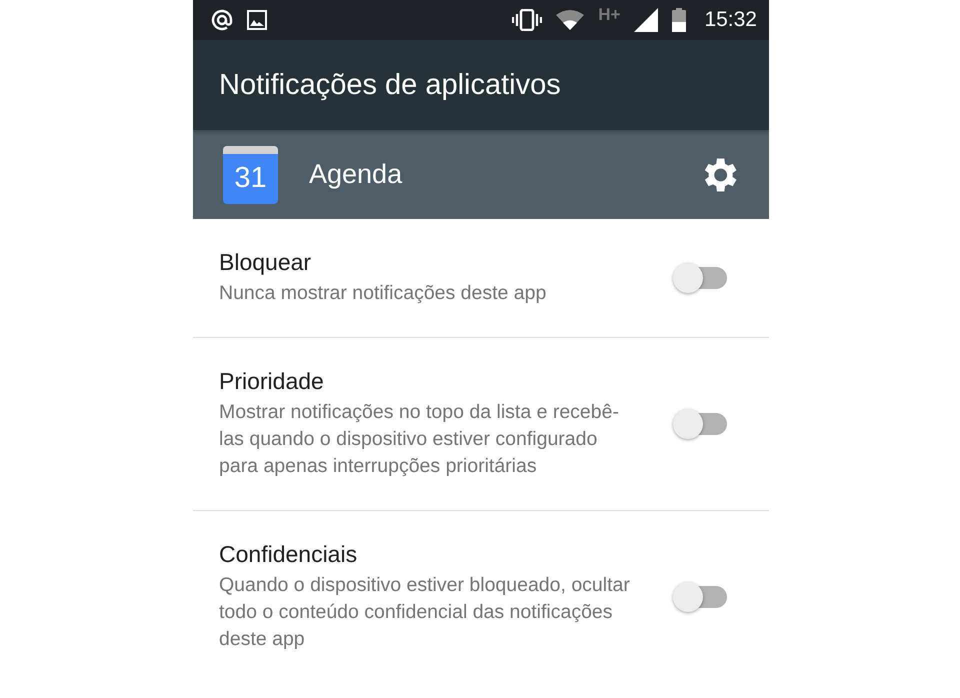  What do you see at coordinates (288, 554) in the screenshot?
I see `setting-title: Confidenciais` at bounding box center [288, 554].